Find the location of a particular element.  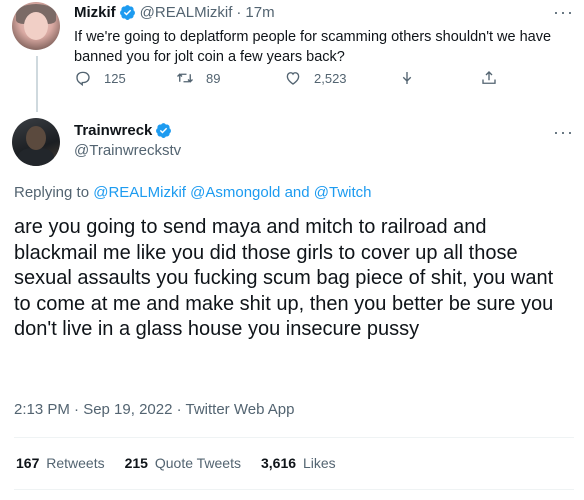

like-button: 2,523 is located at coordinates (315, 78).